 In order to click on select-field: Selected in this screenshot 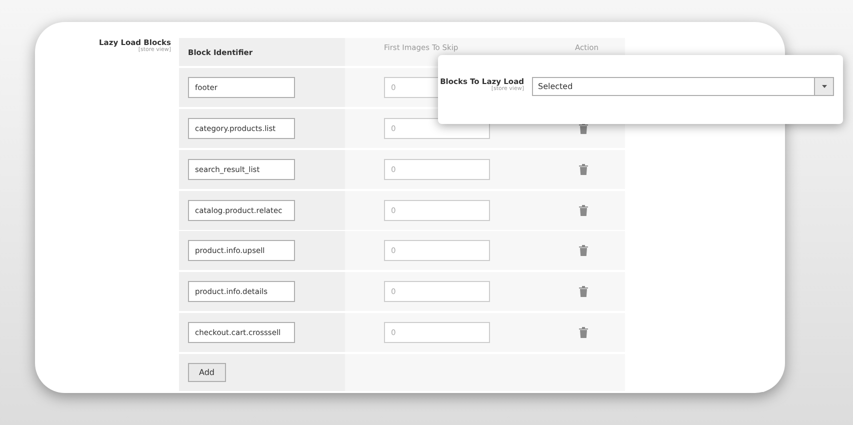, I will do `click(683, 86)`.